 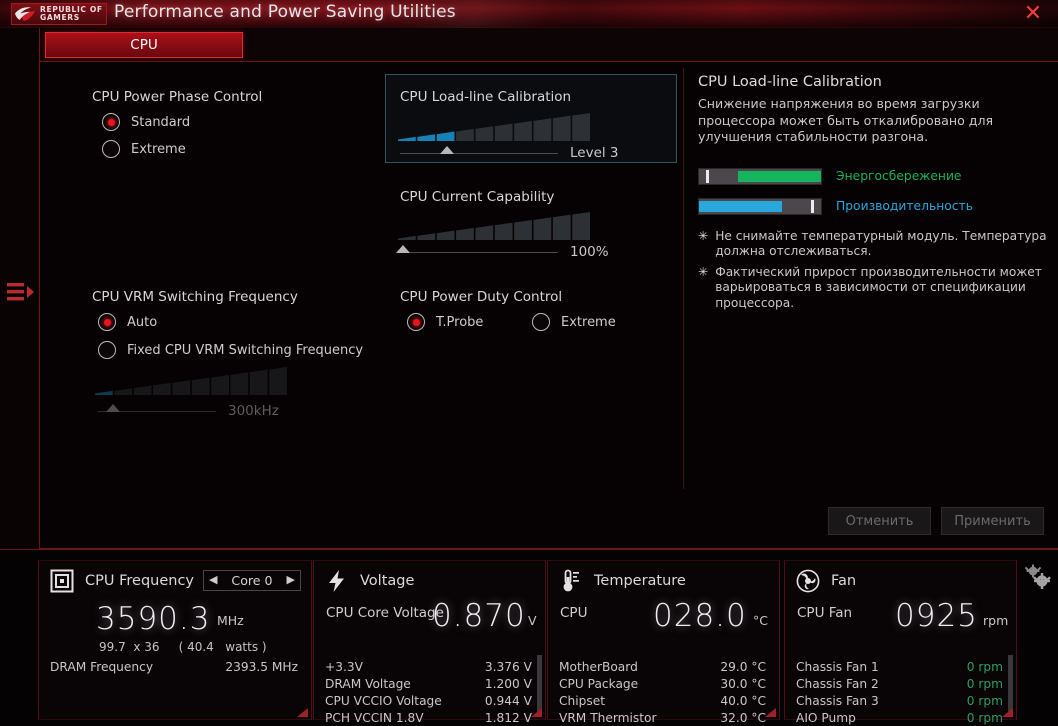 What do you see at coordinates (790, 82) in the screenshot?
I see `help-title: CPU Load-line Calibration` at bounding box center [790, 82].